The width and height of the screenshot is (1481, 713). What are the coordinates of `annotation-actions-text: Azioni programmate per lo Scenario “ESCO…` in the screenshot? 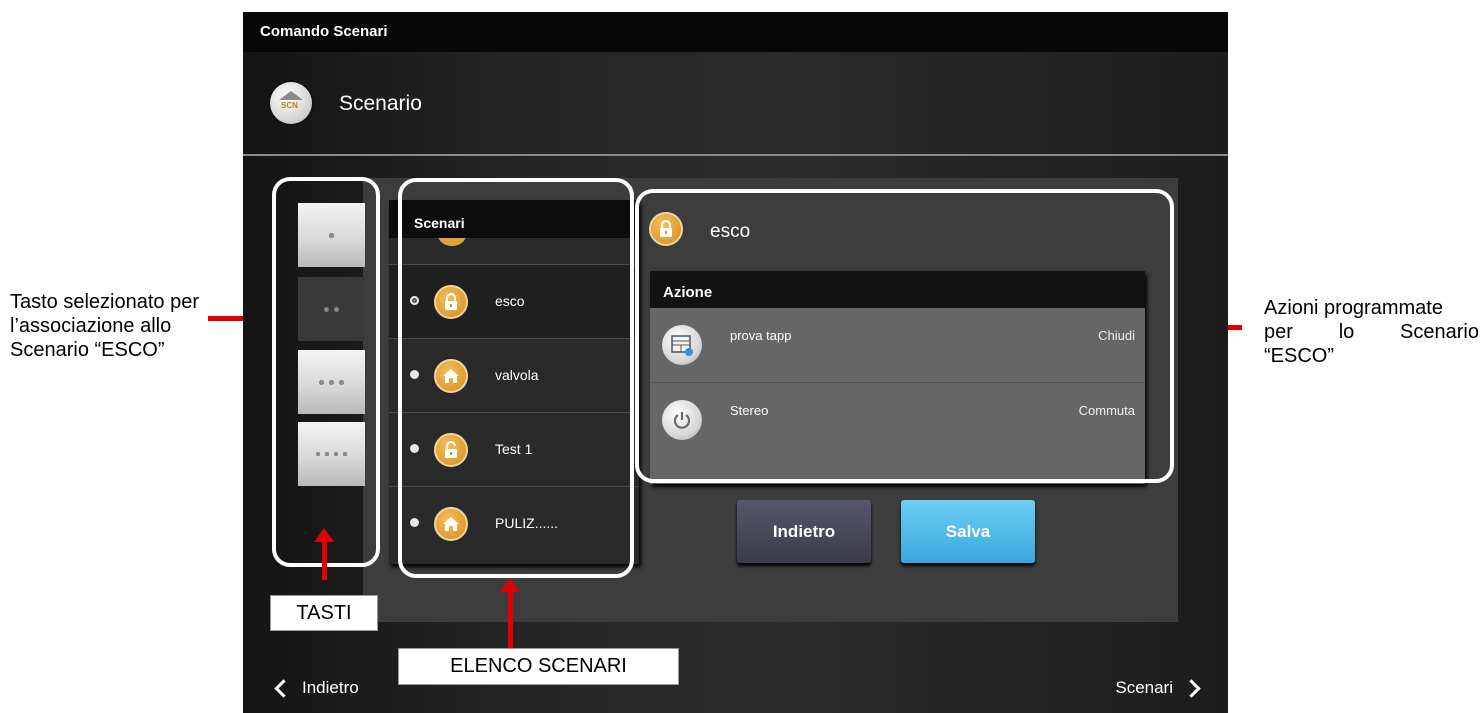 It's located at (1371, 332).